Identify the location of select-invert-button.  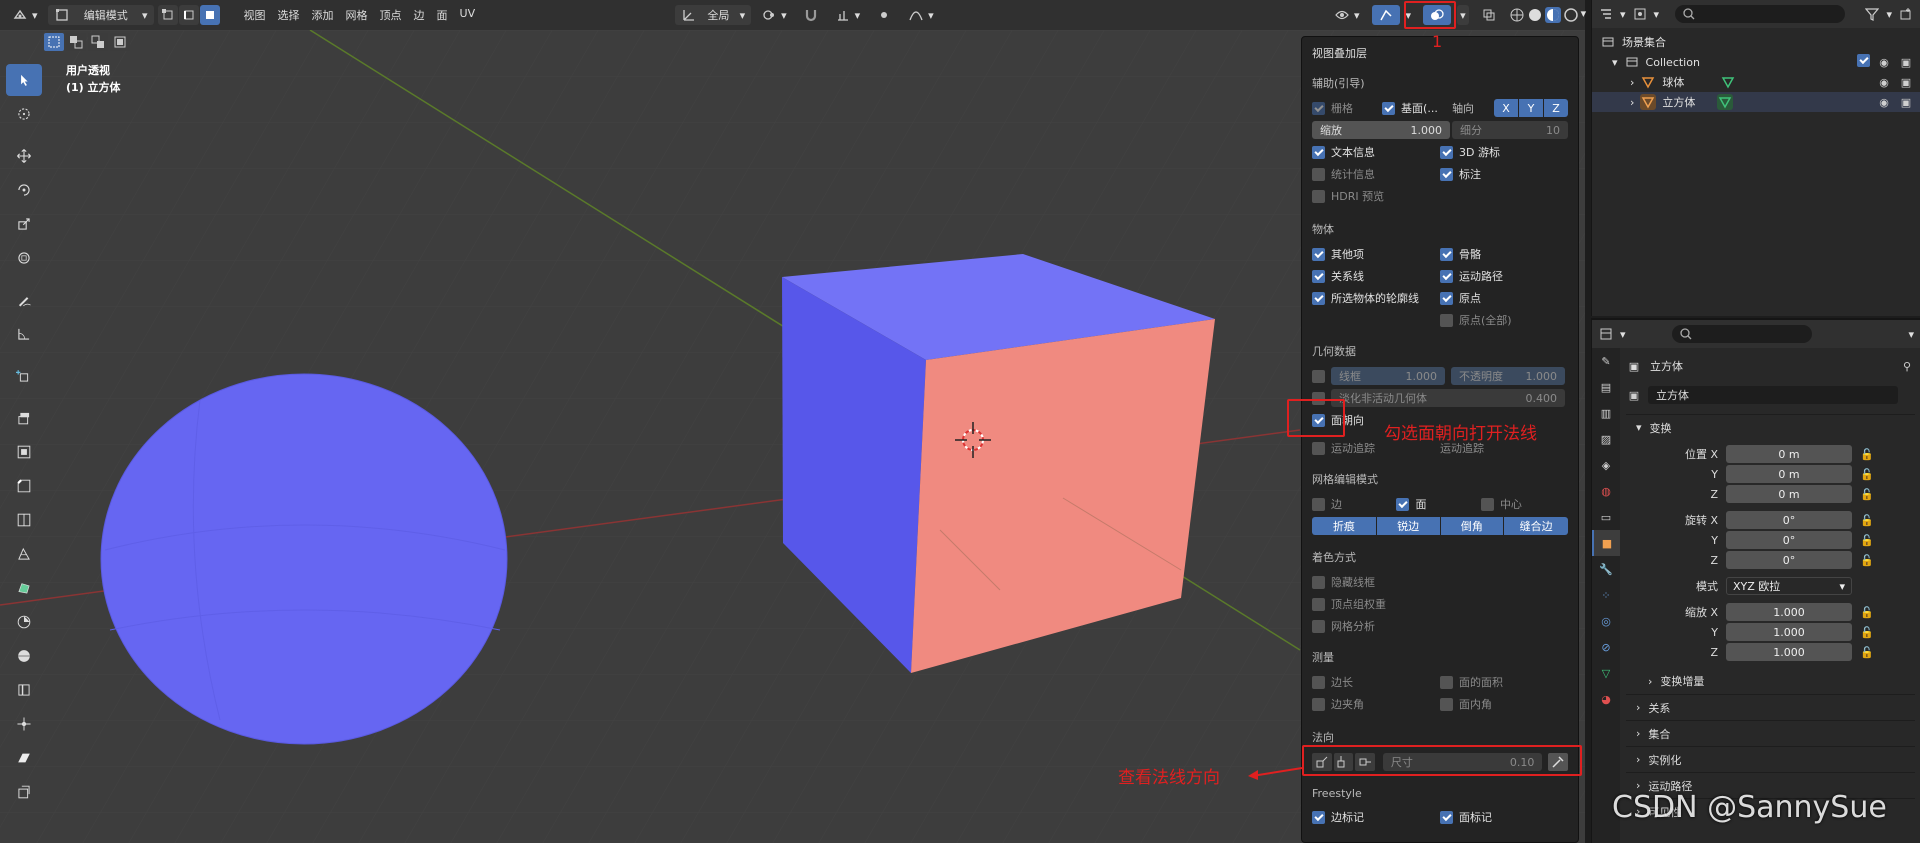
(120, 42).